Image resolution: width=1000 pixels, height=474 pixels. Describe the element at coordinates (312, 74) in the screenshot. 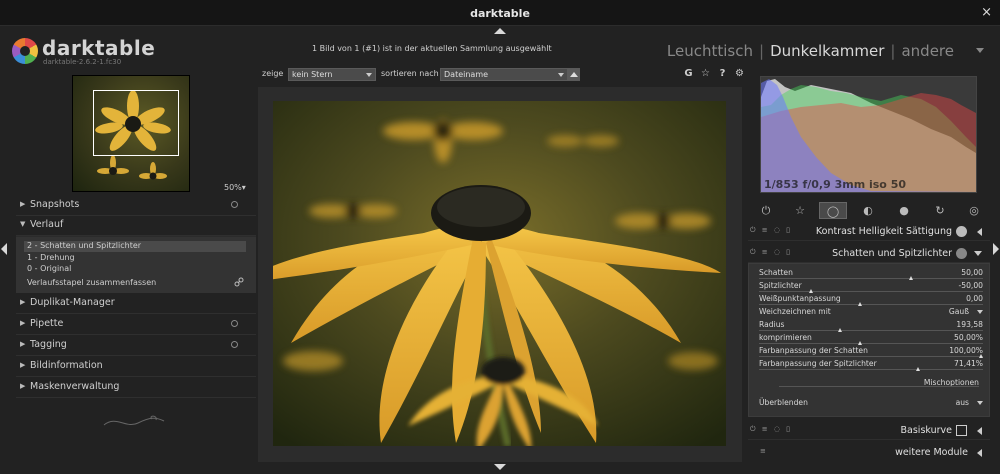

I see `rating-filter-value: kein Stern` at that location.